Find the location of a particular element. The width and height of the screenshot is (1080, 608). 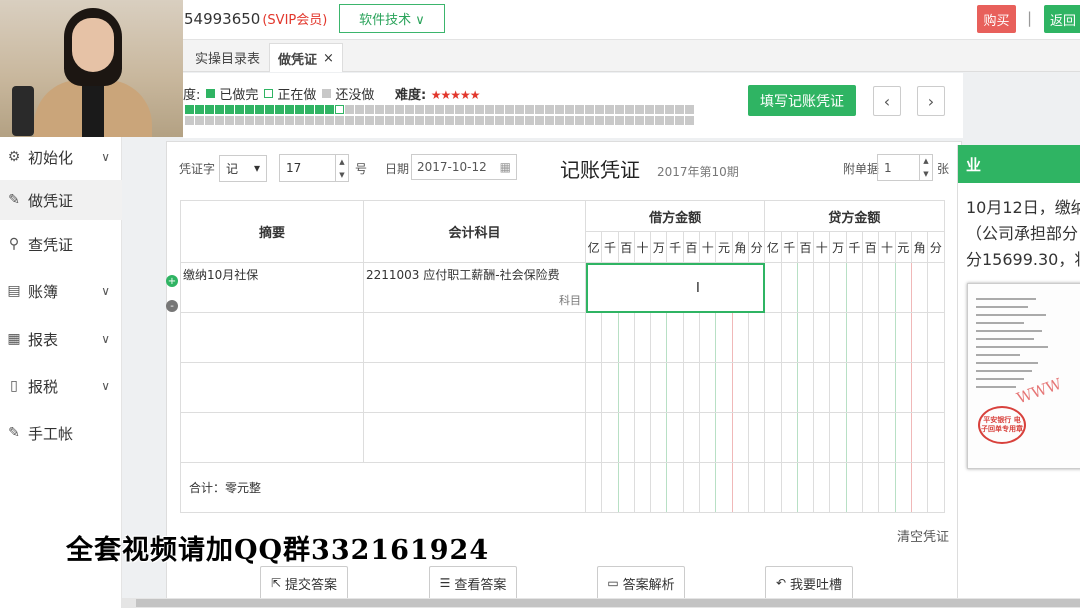

calendar-icon: ▦ is located at coordinates (505, 167).